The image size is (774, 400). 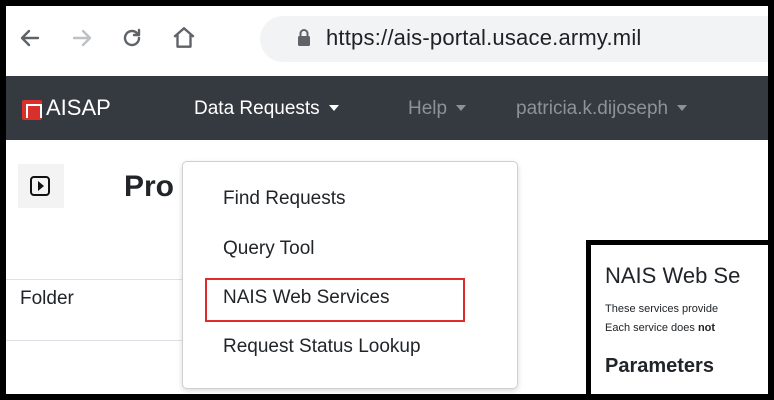 What do you see at coordinates (662, 309) in the screenshot?
I see `panel-description-line-1: These services provide` at bounding box center [662, 309].